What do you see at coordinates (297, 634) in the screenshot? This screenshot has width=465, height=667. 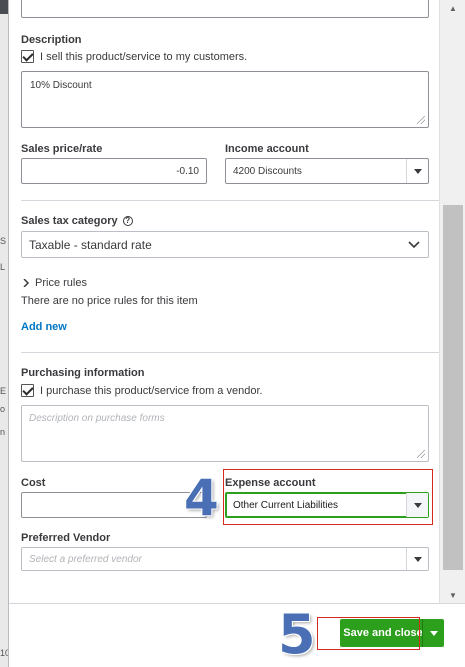 I see `annotation-step-number: 5` at bounding box center [297, 634].